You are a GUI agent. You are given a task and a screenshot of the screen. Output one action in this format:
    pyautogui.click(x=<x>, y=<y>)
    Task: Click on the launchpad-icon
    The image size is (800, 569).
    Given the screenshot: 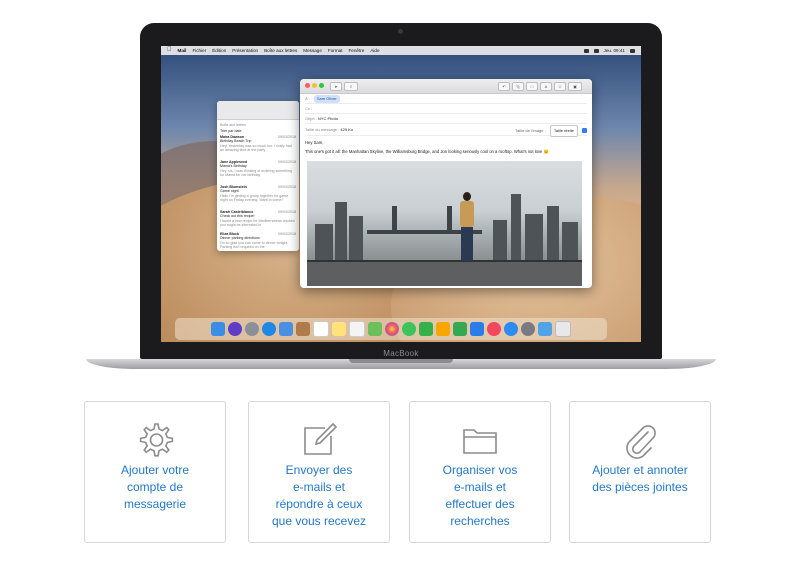 What is the action you would take?
    pyautogui.click(x=252, y=329)
    